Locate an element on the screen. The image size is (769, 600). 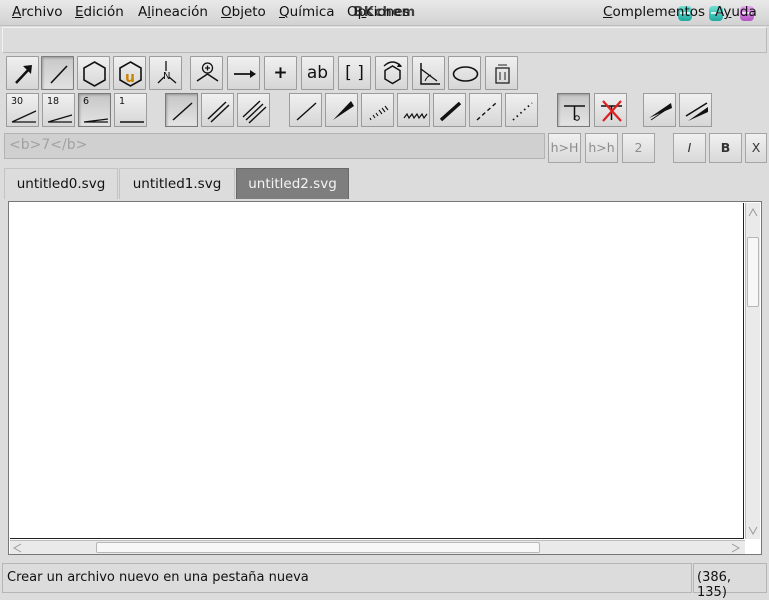
normal-bond-button is located at coordinates (305, 110).